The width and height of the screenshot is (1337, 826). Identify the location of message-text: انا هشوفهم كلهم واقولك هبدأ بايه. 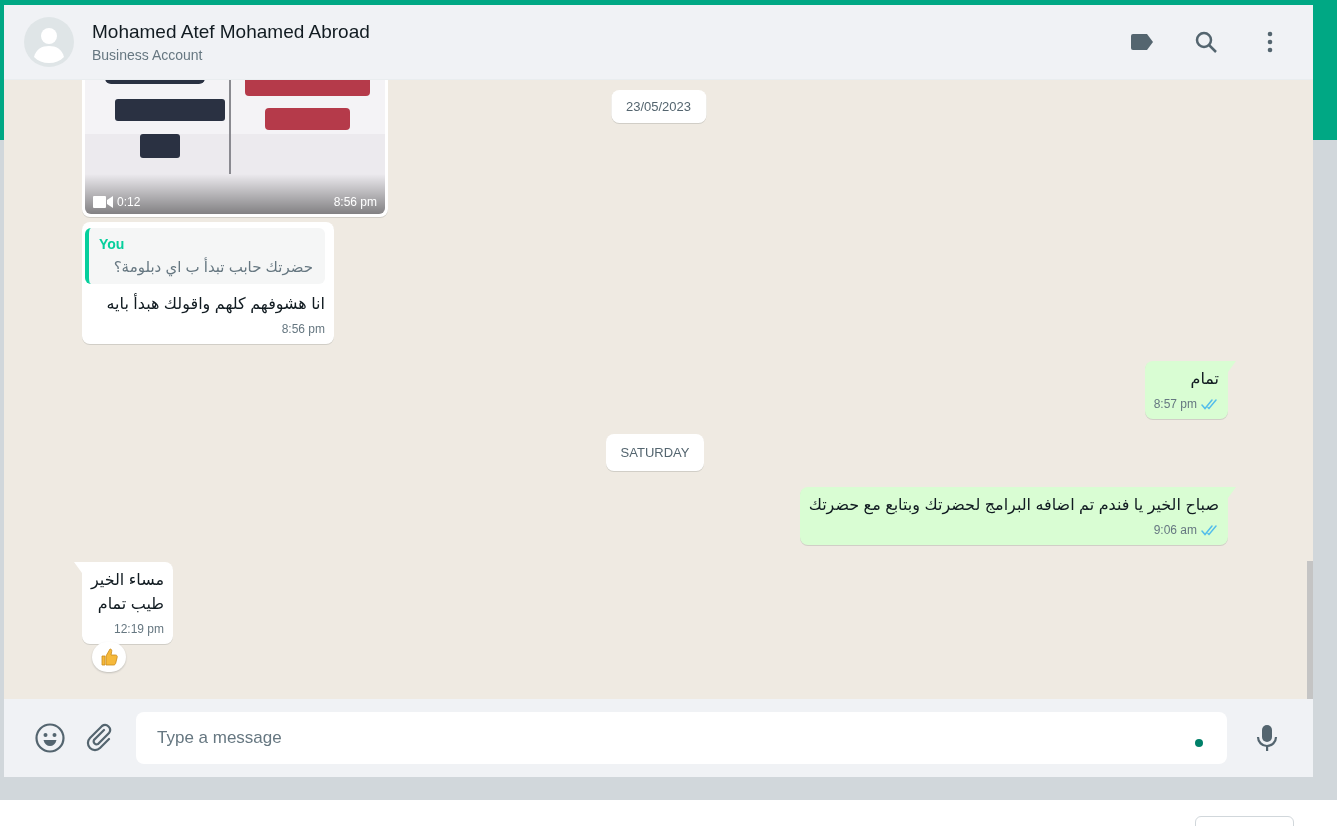
(215, 304).